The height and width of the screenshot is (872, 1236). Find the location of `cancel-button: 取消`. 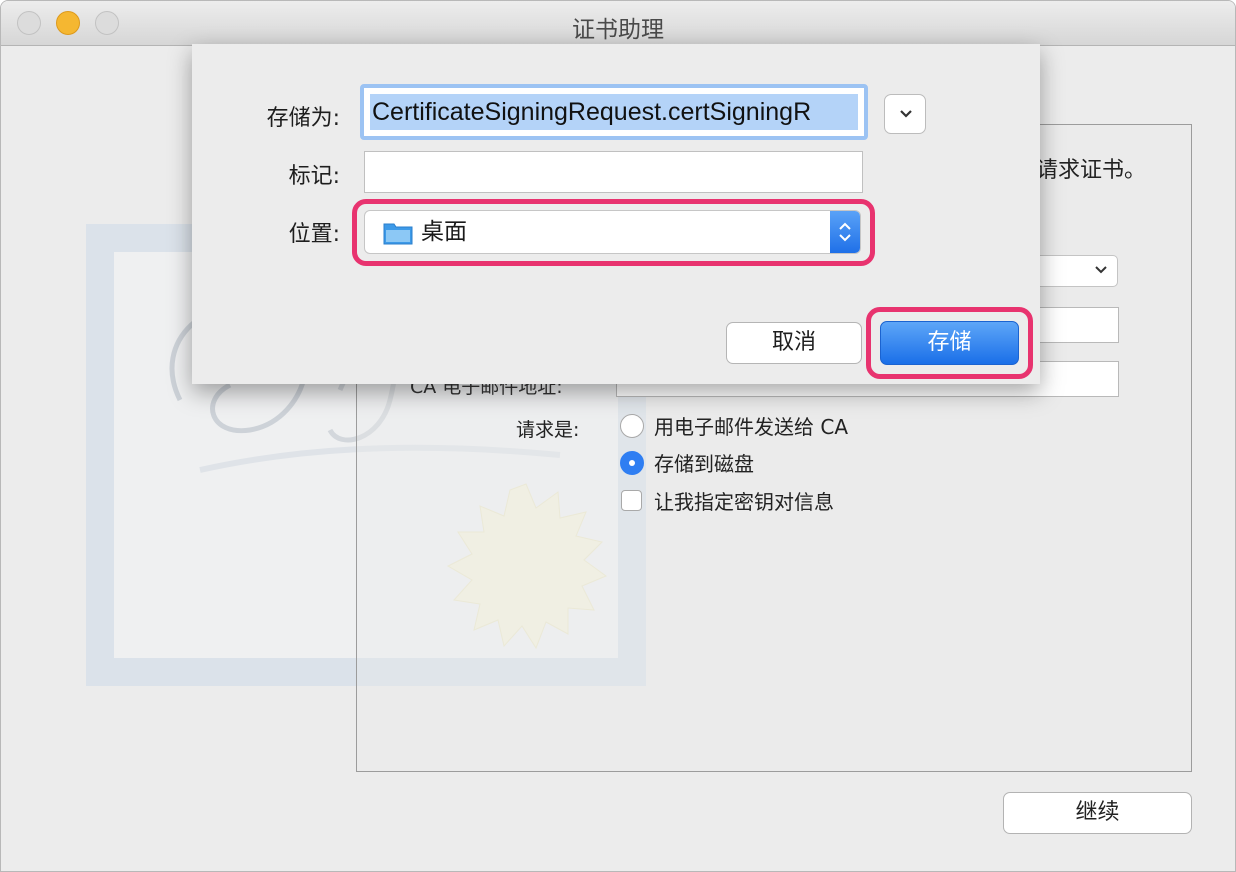

cancel-button: 取消 is located at coordinates (794, 343).